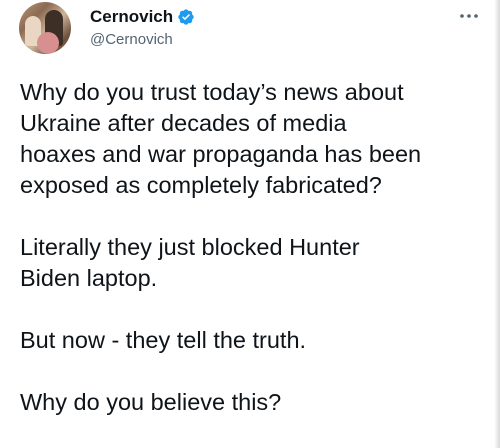 Image resolution: width=500 pixels, height=448 pixels. Describe the element at coordinates (131, 17) in the screenshot. I see `author-display-name: Cernovich` at that location.